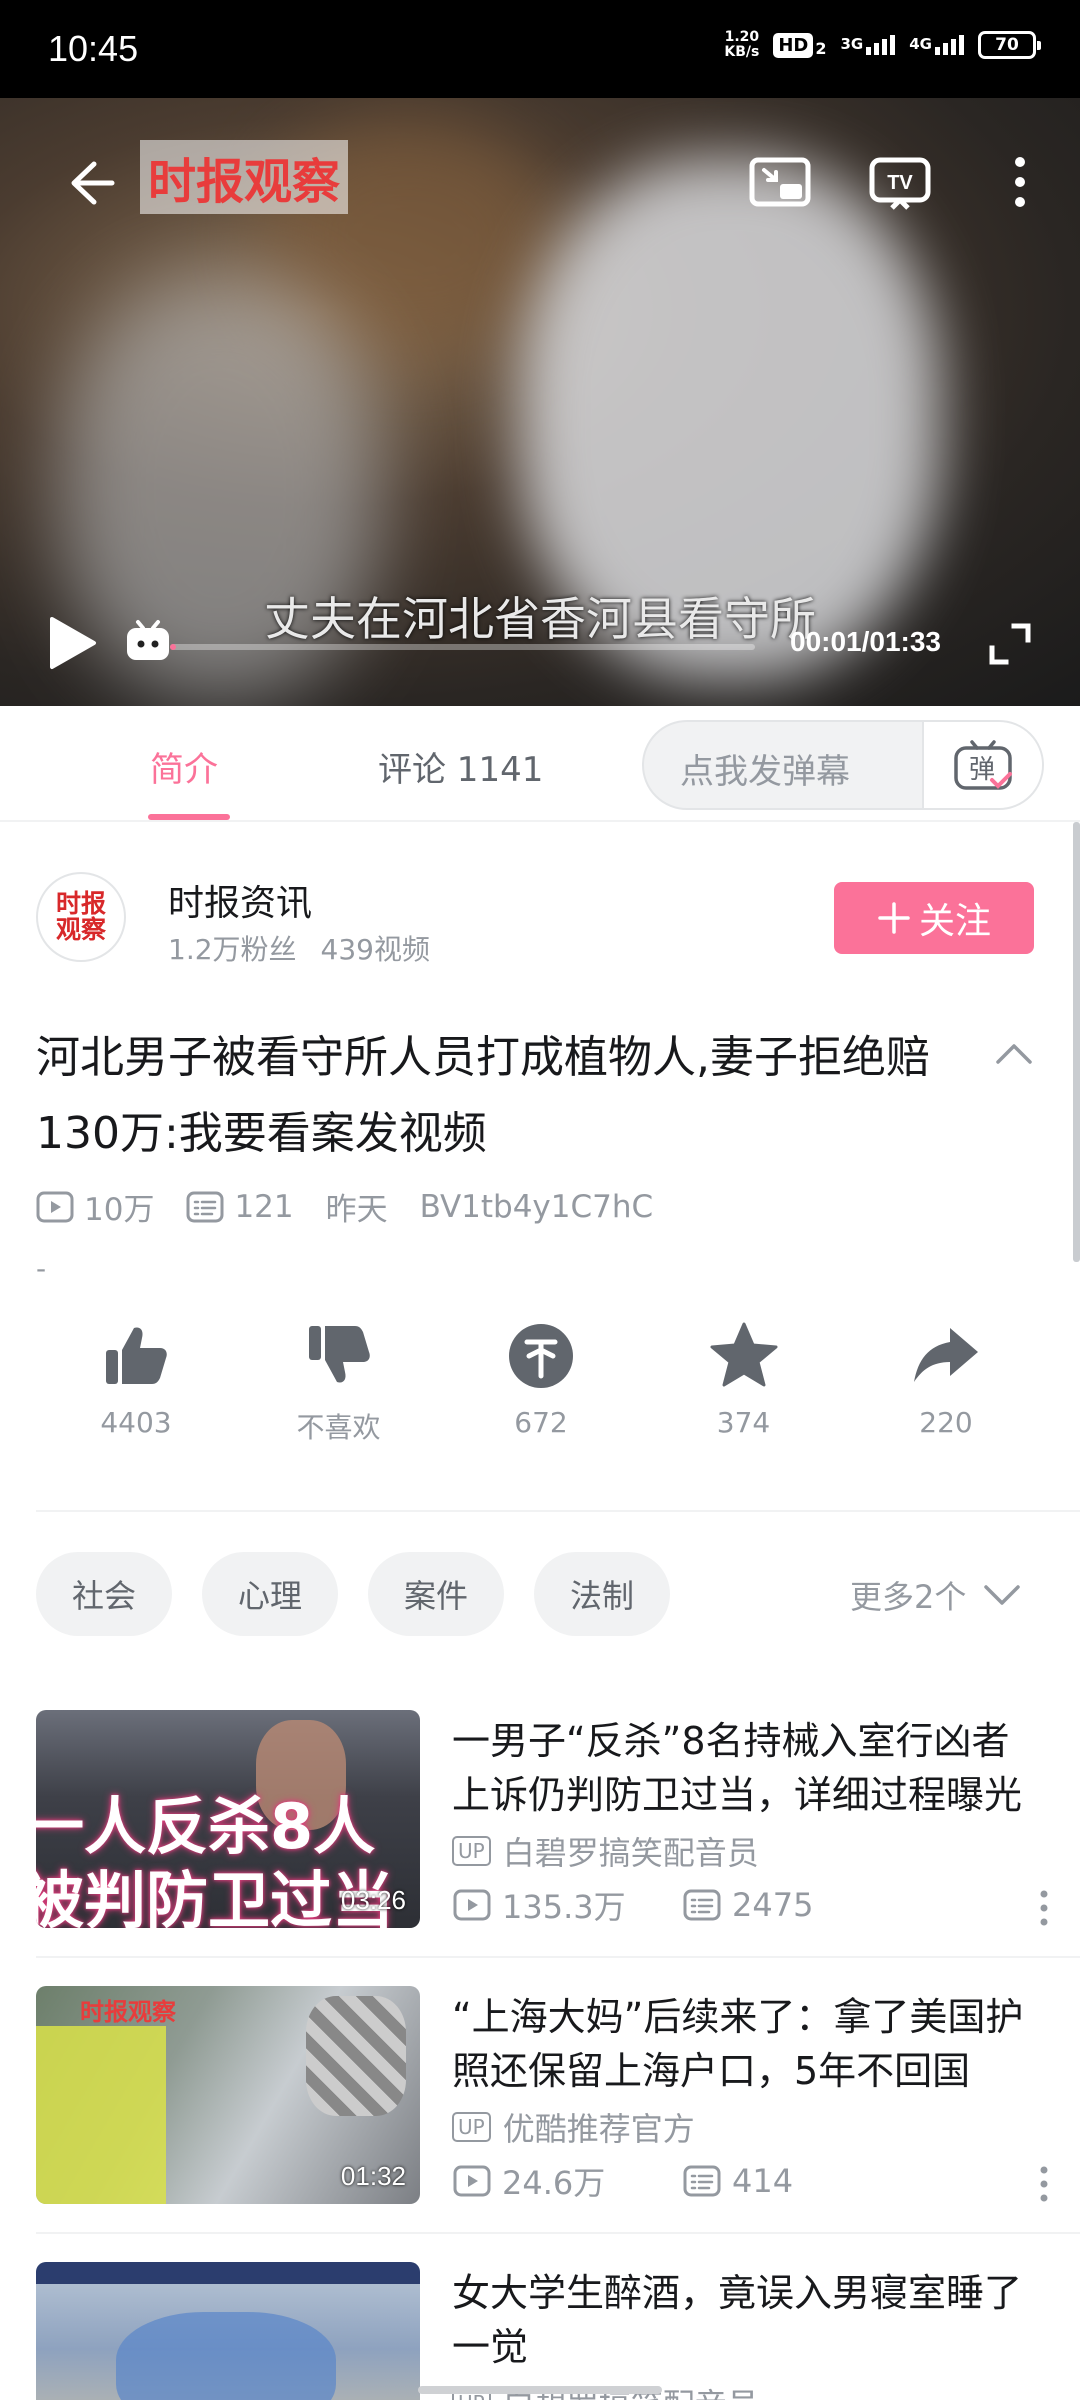 This screenshot has width=1080, height=2400. What do you see at coordinates (797, 1905) in the screenshot?
I see `related-danmaku-count: 2475` at bounding box center [797, 1905].